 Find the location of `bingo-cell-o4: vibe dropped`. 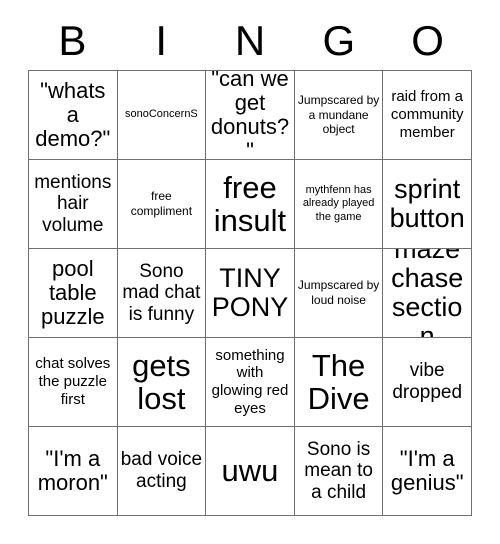

bingo-cell-o4: vibe dropped is located at coordinates (427, 382).